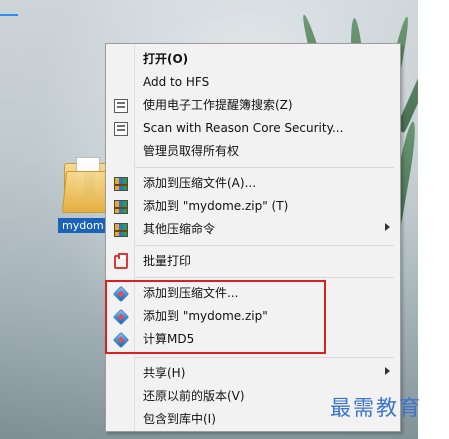 Image resolution: width=449 pixels, height=439 pixels. What do you see at coordinates (253, 82) in the screenshot?
I see `menu-item-add-to-hfs: Add to HFS` at bounding box center [253, 82].